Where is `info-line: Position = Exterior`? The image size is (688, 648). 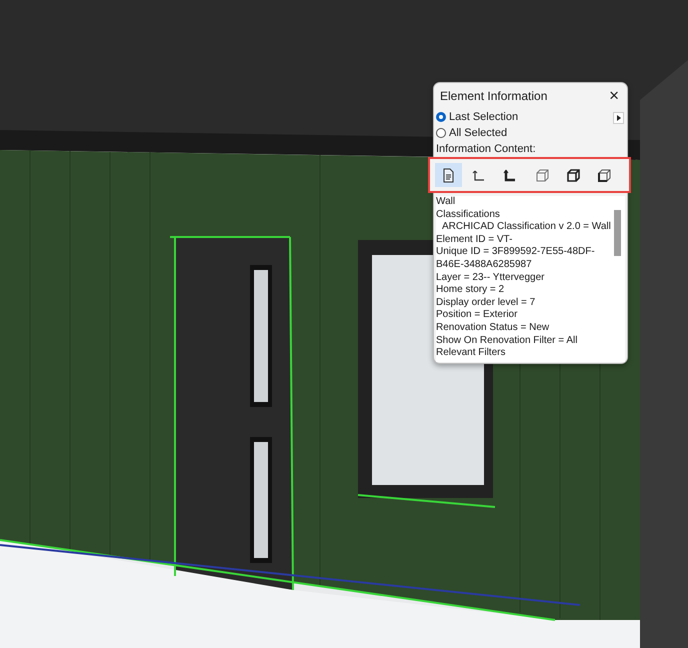 info-line: Position = Exterior is located at coordinates (477, 315).